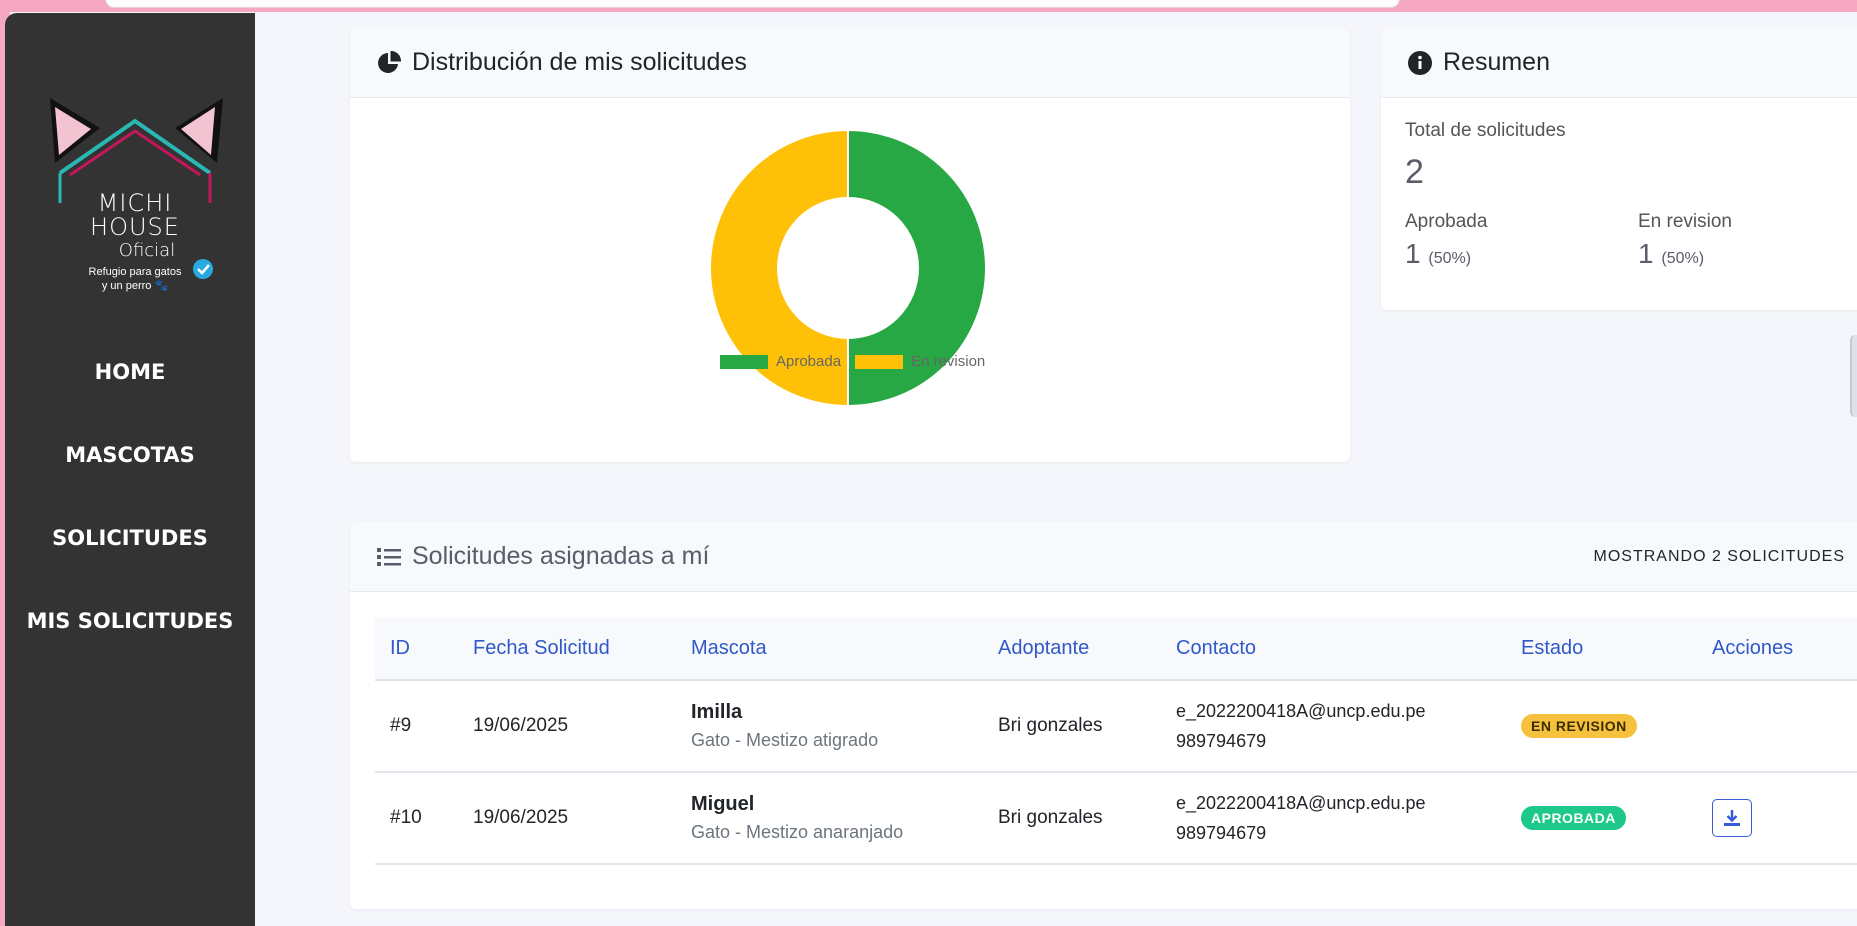  I want to click on sidebar-item-home: HOME, so click(130, 372).